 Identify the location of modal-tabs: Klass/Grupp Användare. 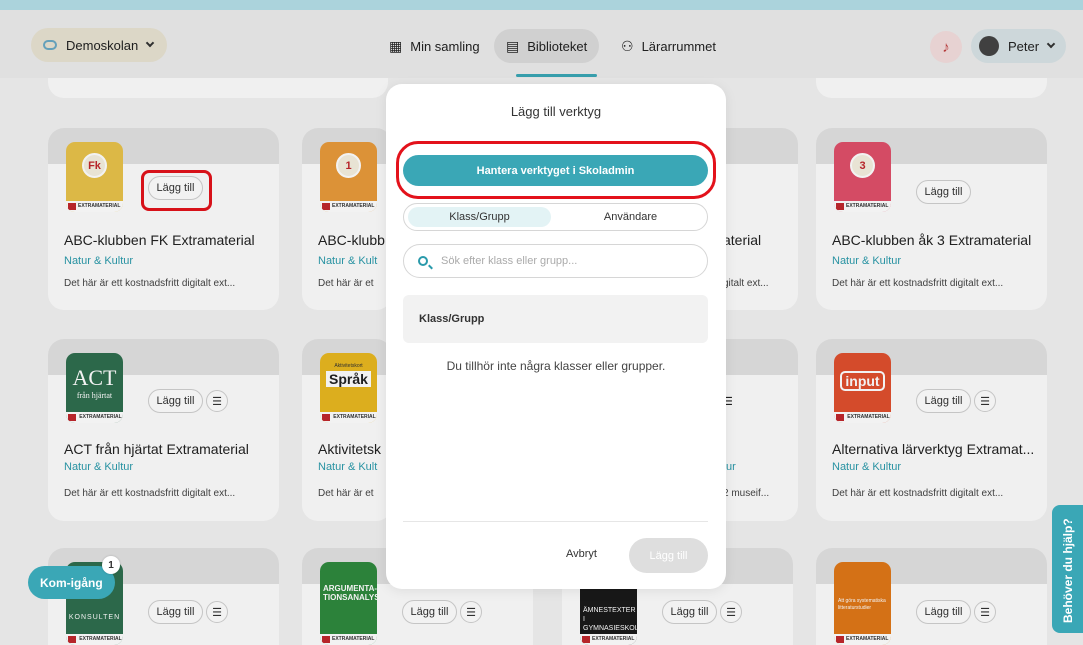
(555, 217).